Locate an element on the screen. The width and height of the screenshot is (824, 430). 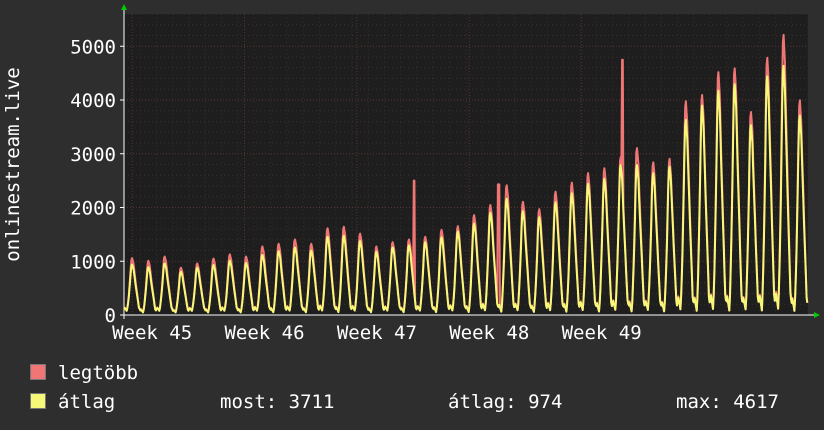
legend-label-atlag: átlag is located at coordinates (87, 402).